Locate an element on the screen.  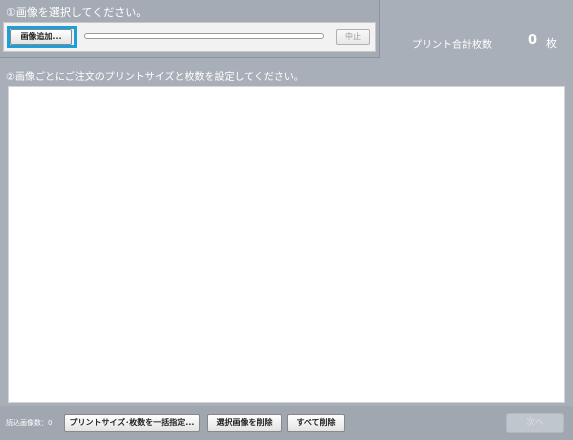
image-select-toolbar: 画像追加... 中止 is located at coordinates (189, 37).